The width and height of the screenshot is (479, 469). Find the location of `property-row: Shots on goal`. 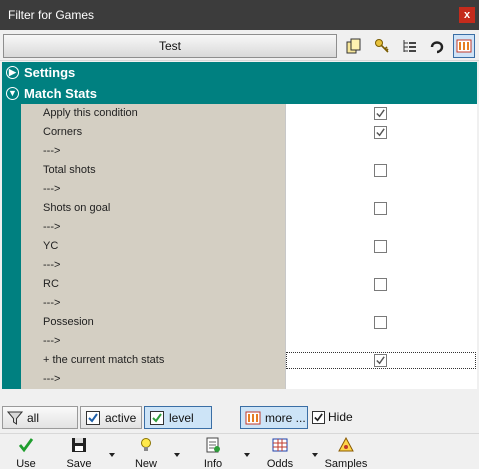

property-row: Shots on goal is located at coordinates (249, 208).